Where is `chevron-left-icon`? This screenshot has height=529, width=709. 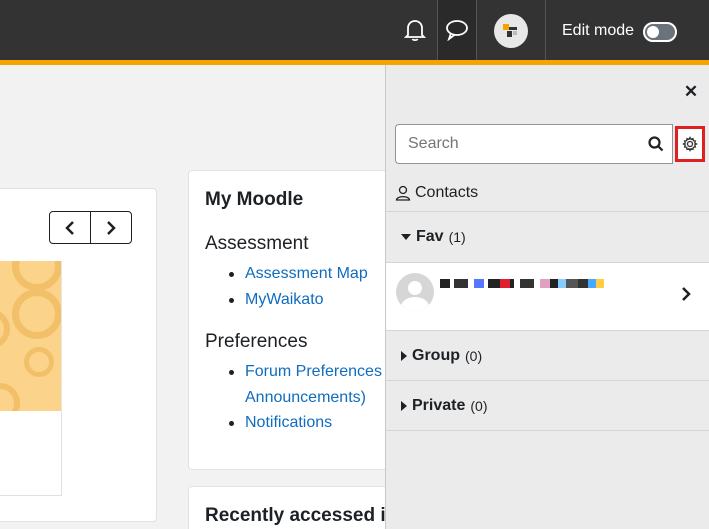
chevron-left-icon is located at coordinates (70, 227).